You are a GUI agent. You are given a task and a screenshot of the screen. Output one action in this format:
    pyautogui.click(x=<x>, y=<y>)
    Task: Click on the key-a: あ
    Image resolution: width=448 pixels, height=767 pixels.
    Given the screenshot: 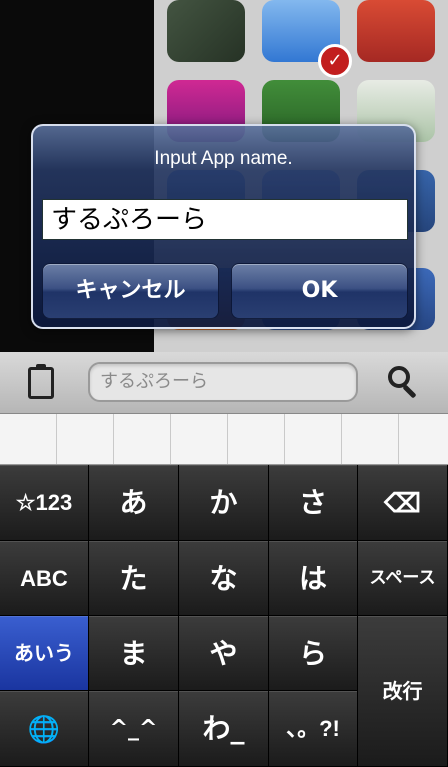 What is the action you would take?
    pyautogui.click(x=134, y=503)
    